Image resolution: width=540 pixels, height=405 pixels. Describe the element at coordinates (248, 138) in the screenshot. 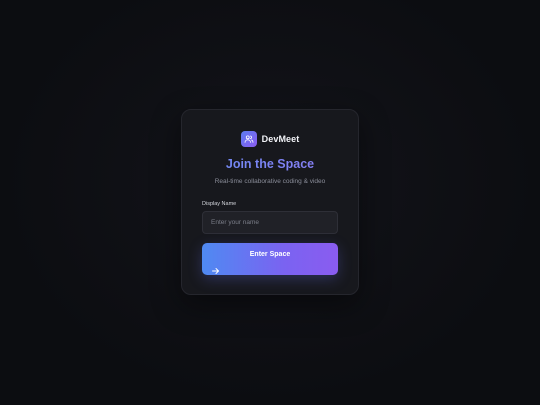

I see `users-icon` at that location.